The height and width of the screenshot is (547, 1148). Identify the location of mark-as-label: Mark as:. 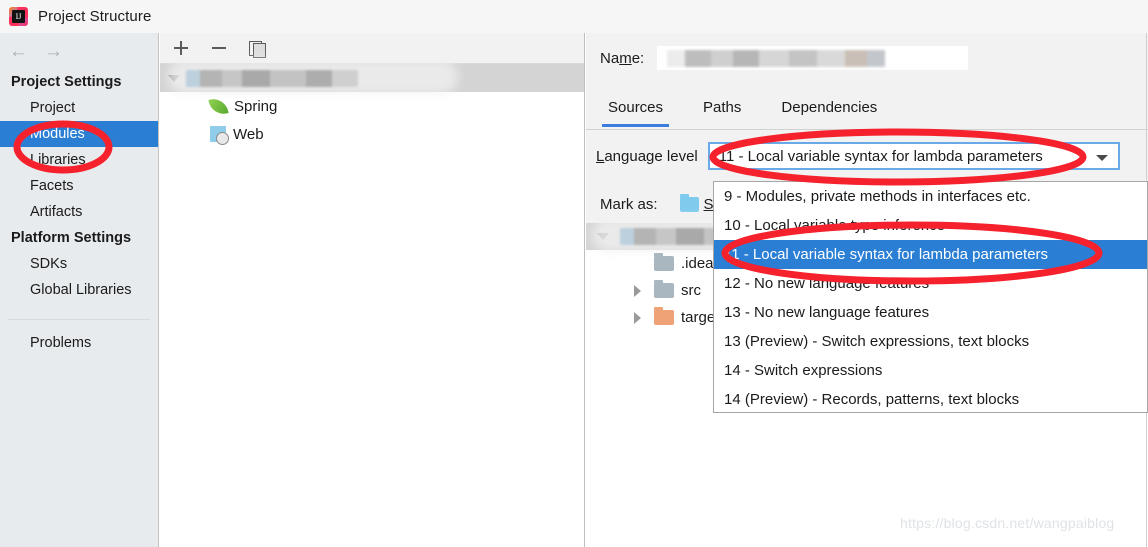
(629, 204).